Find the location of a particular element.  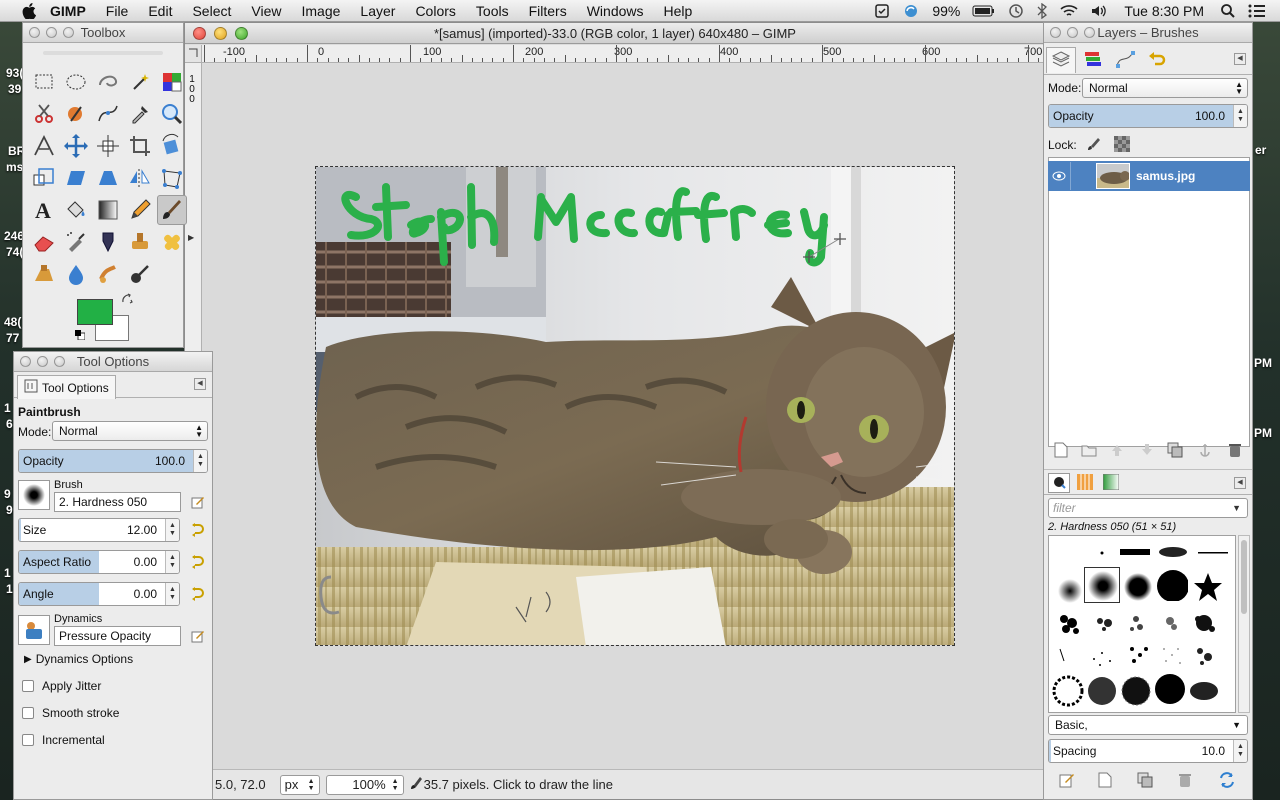

battery-icon is located at coordinates (984, 11).